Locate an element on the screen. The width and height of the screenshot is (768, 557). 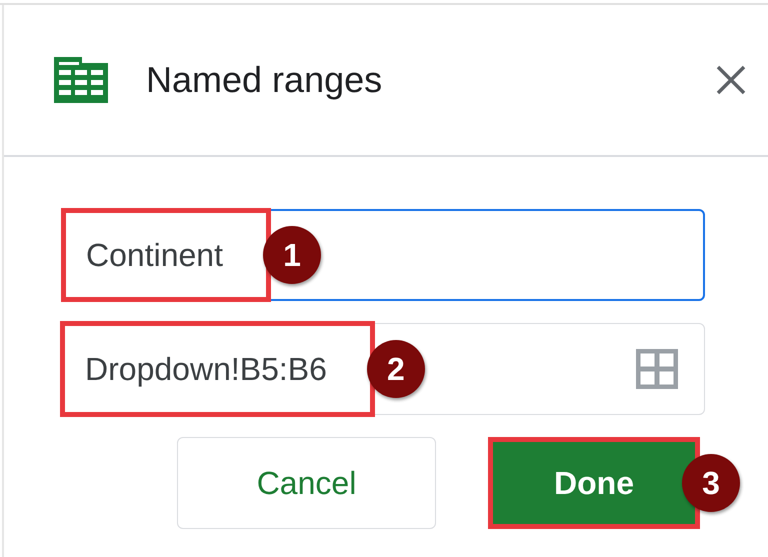
grid-icon is located at coordinates (657, 369).